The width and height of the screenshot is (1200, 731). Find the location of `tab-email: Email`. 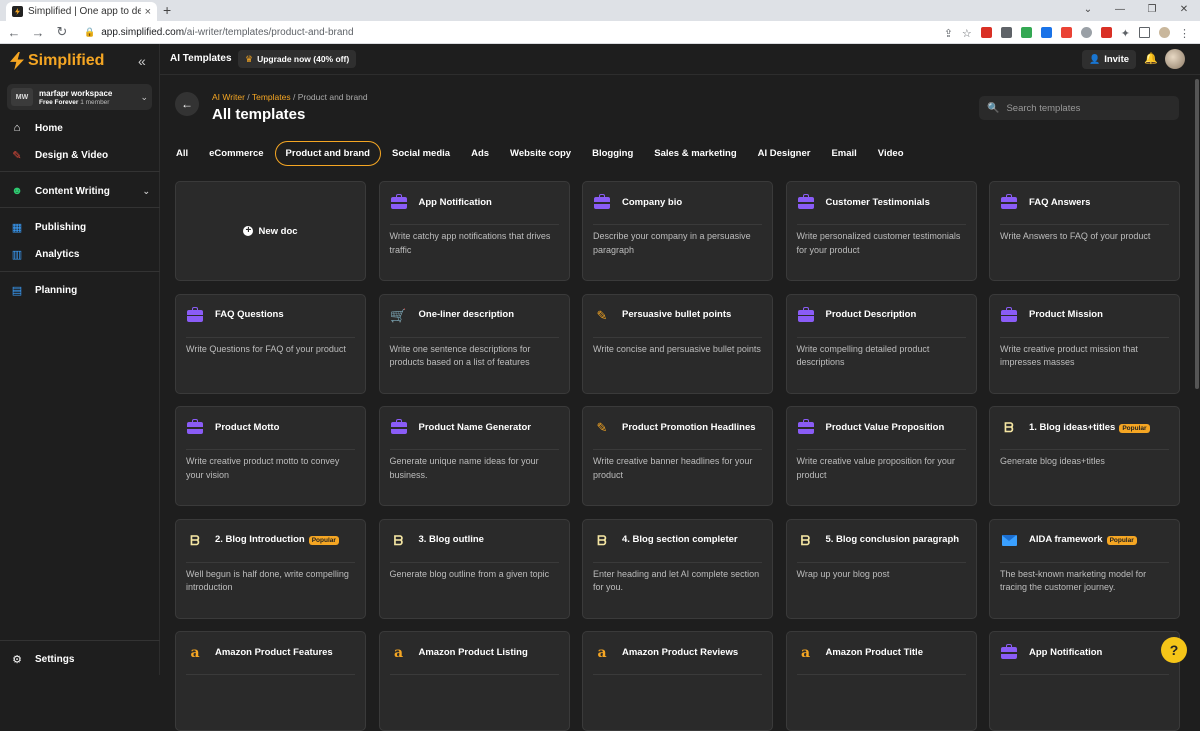

tab-email: Email is located at coordinates (843, 153).